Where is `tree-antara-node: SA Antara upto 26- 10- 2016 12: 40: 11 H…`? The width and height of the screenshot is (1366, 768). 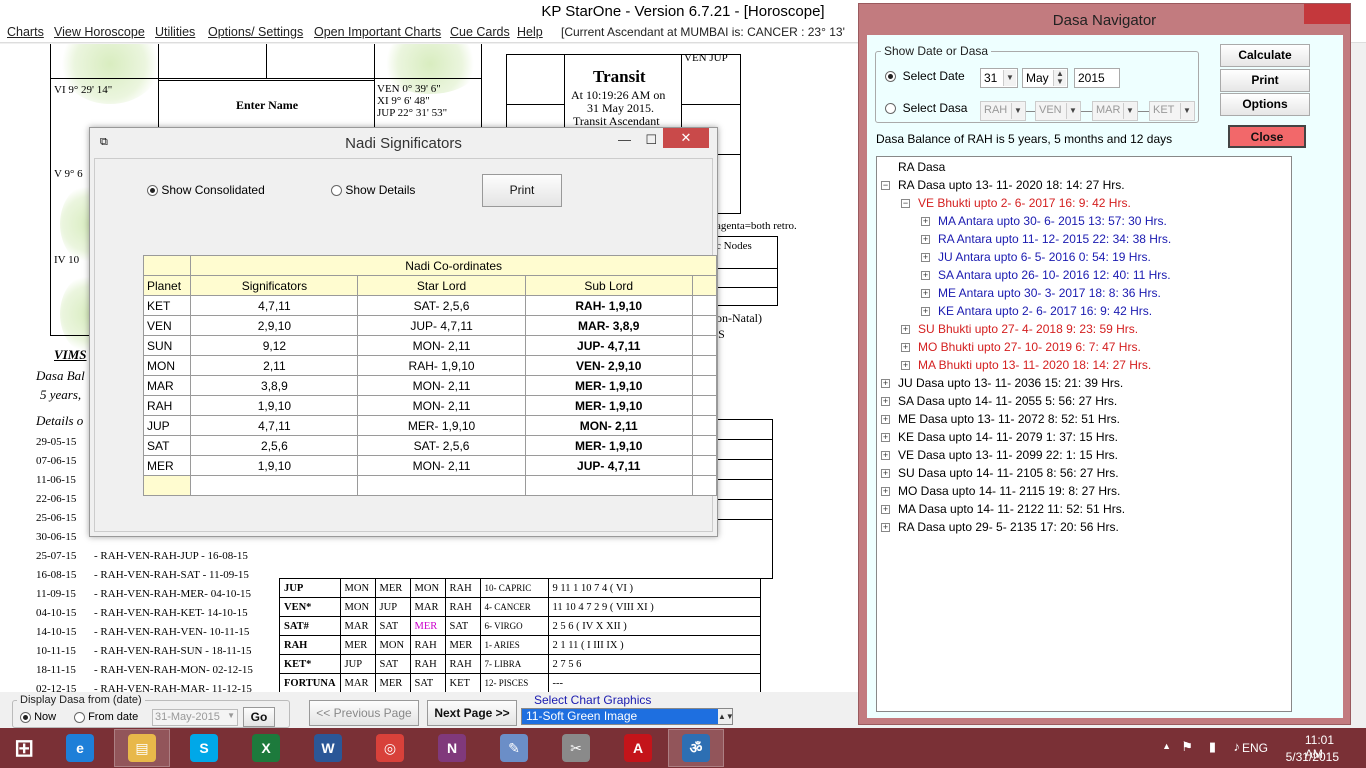
tree-antara-node: SA Antara upto 26- 10- 2016 12: 40: 11 H… is located at coordinates (1054, 275).